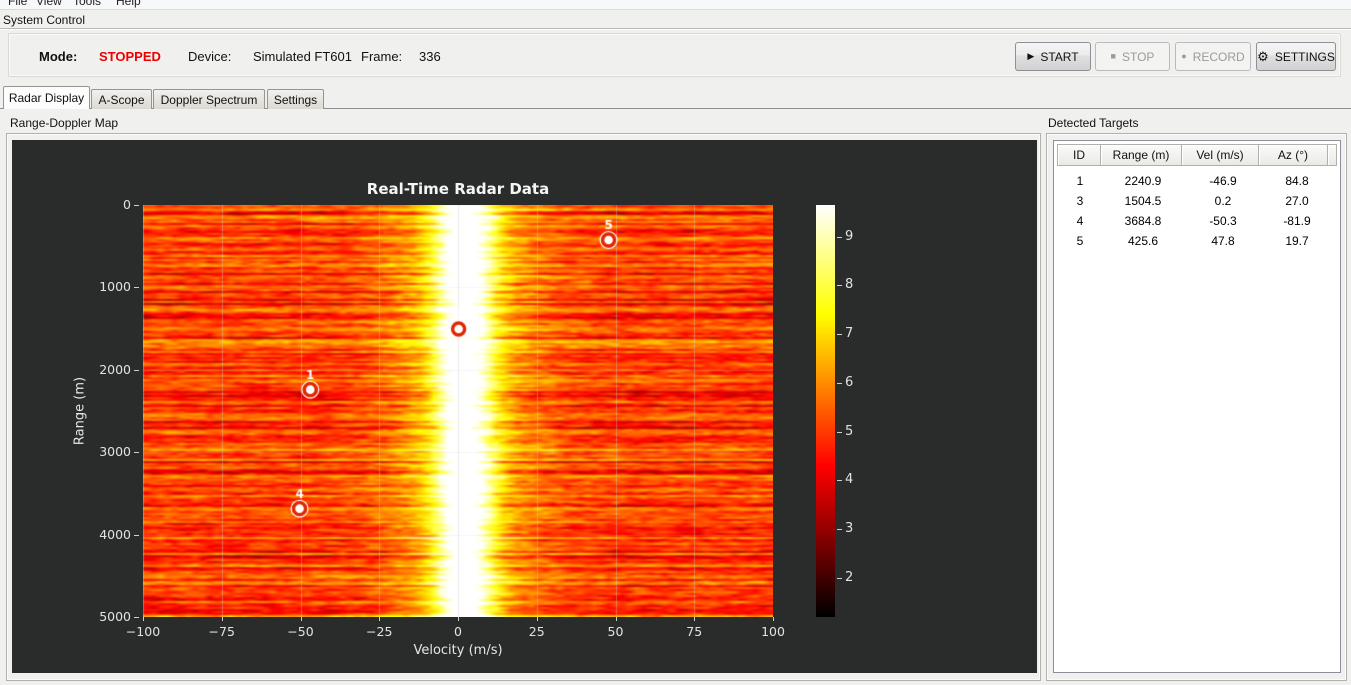  Describe the element at coordinates (1297, 241) in the screenshot. I see `cell: 19.7` at that location.